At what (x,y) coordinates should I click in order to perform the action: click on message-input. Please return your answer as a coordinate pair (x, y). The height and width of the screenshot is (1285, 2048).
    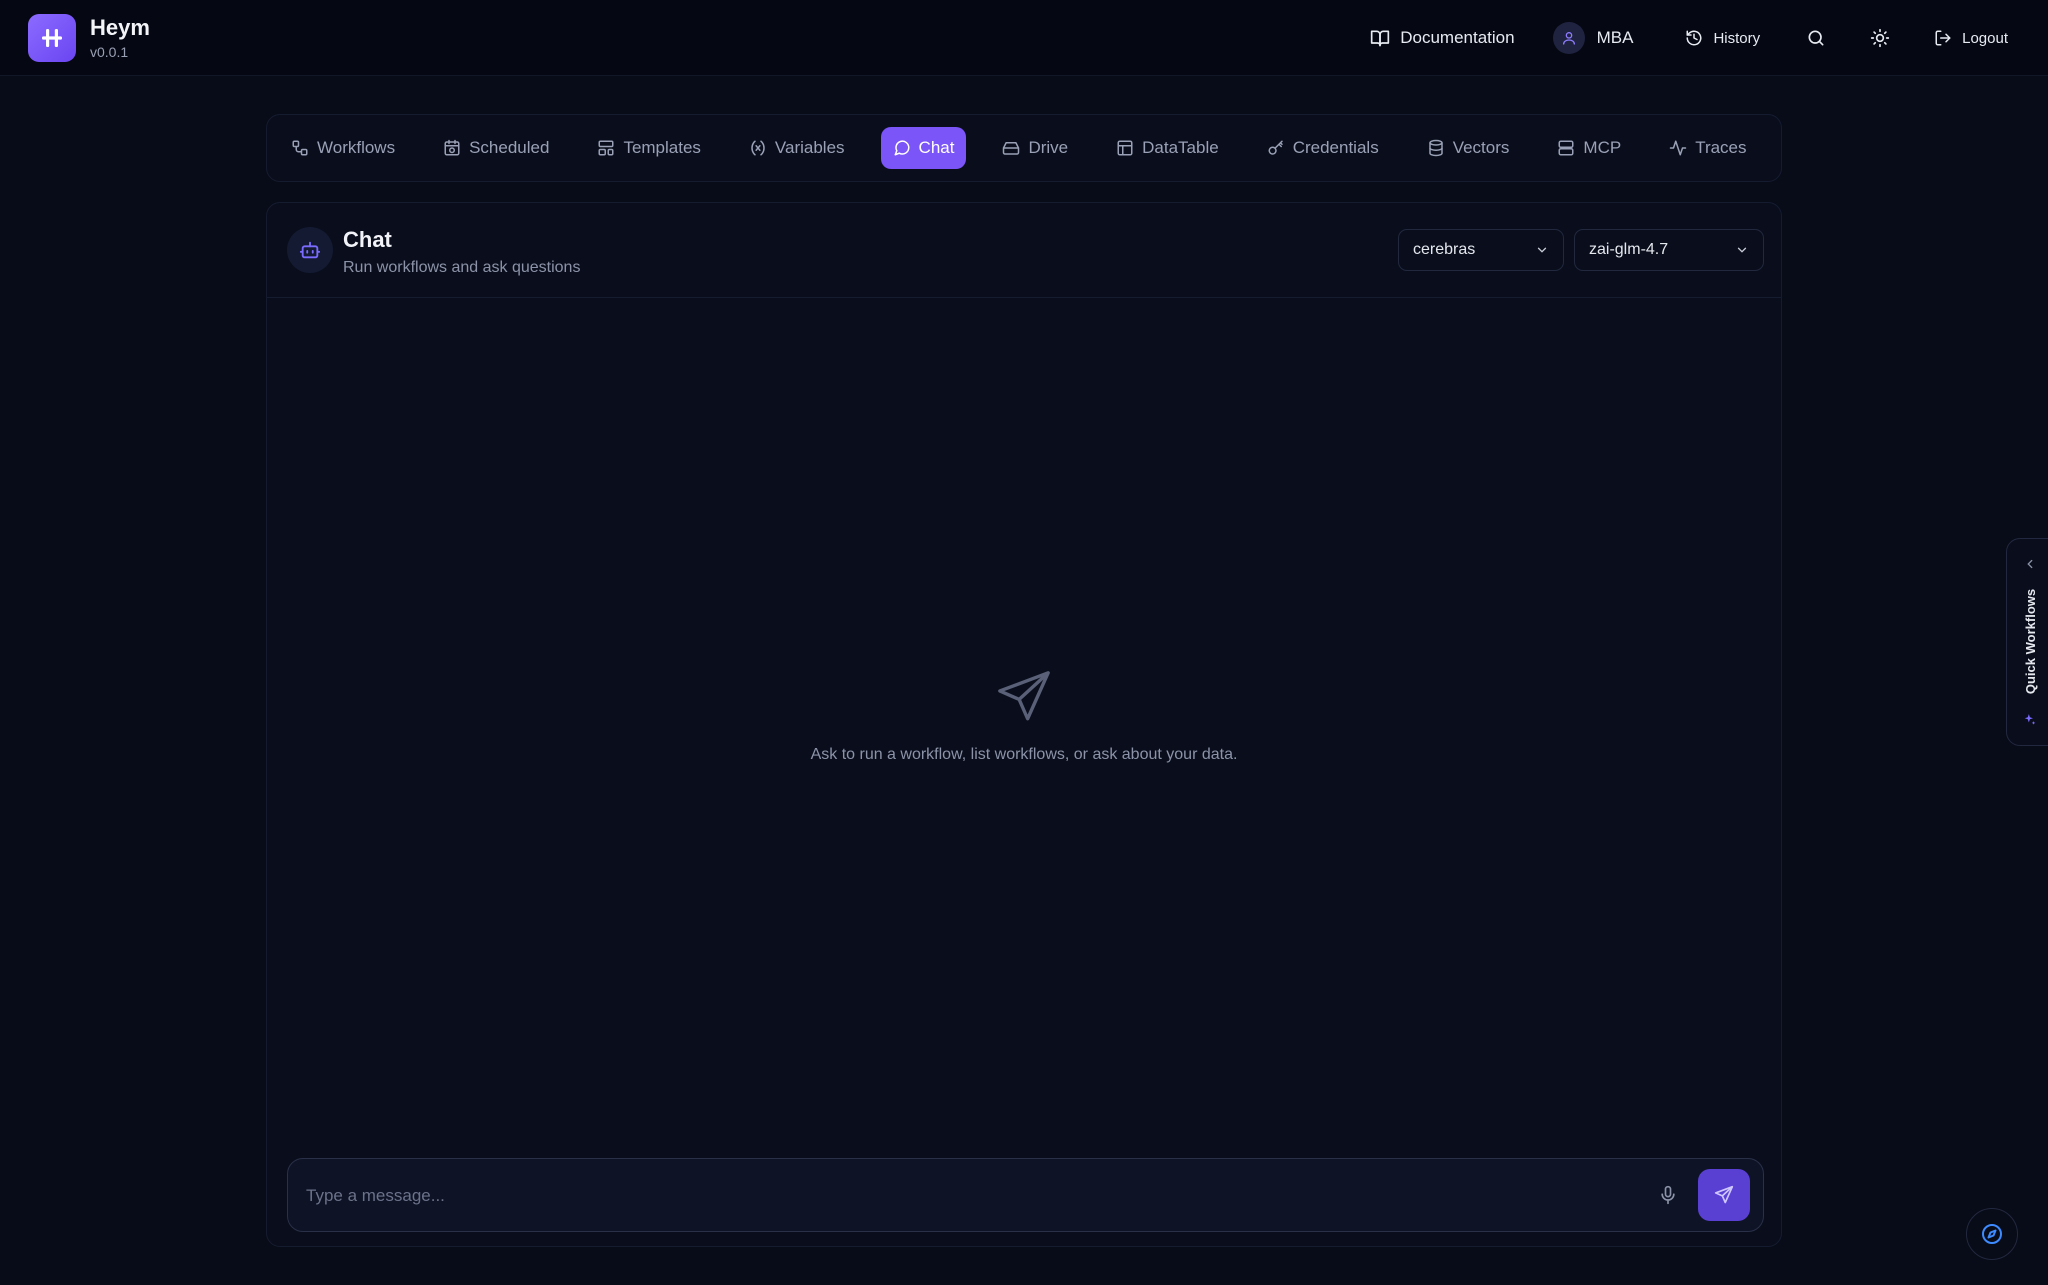
    Looking at the image, I should click on (956, 1196).